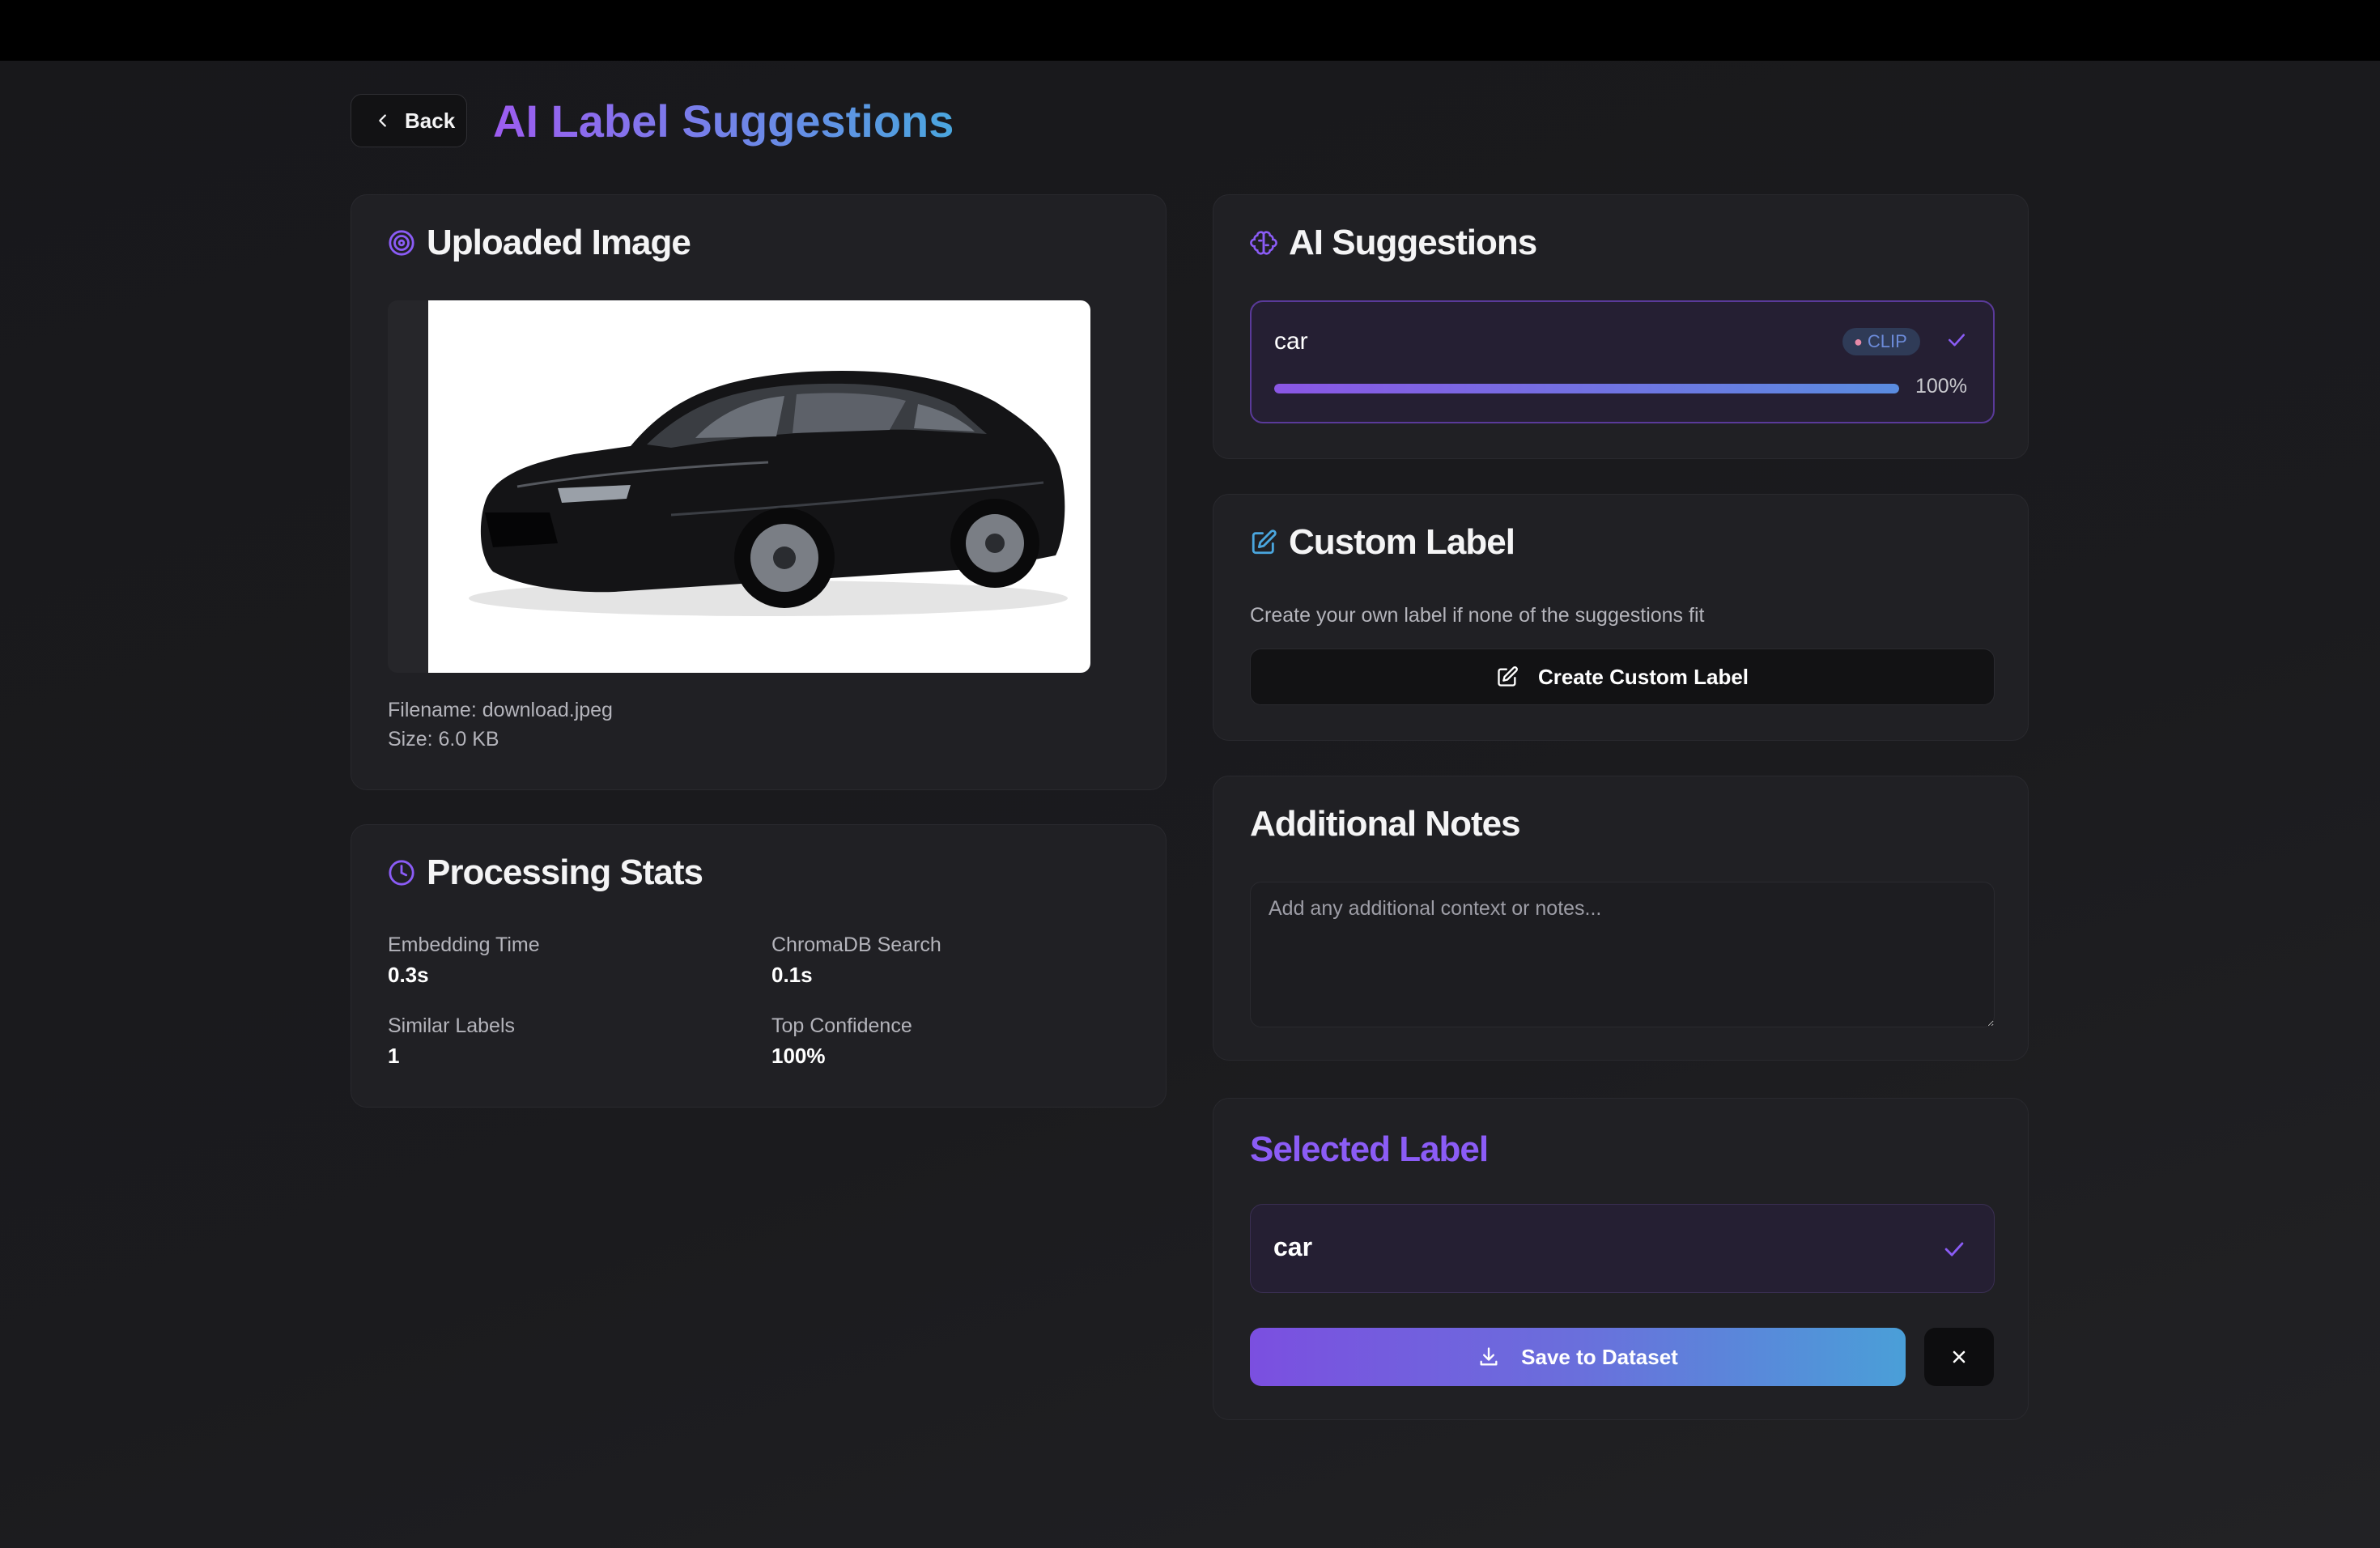 The width and height of the screenshot is (2380, 1548). Describe the element at coordinates (431, 121) in the screenshot. I see `back-label: Back` at that location.